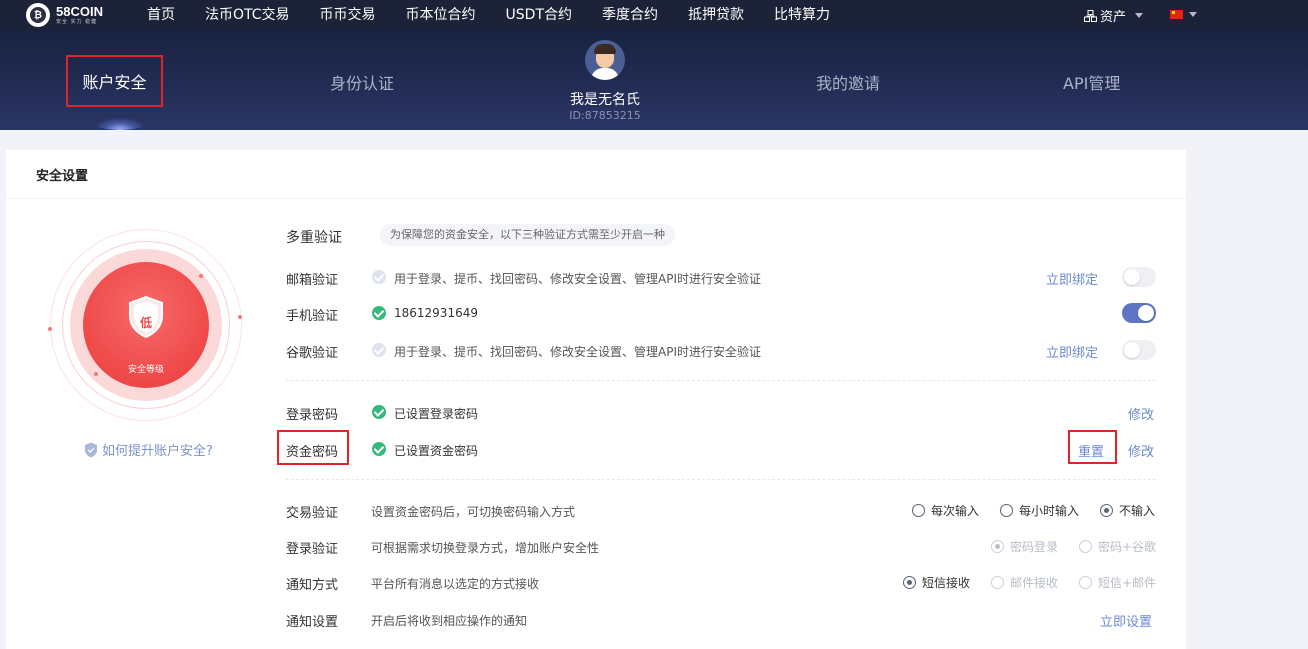  I want to click on phone-number: 18612931649, so click(436, 313).